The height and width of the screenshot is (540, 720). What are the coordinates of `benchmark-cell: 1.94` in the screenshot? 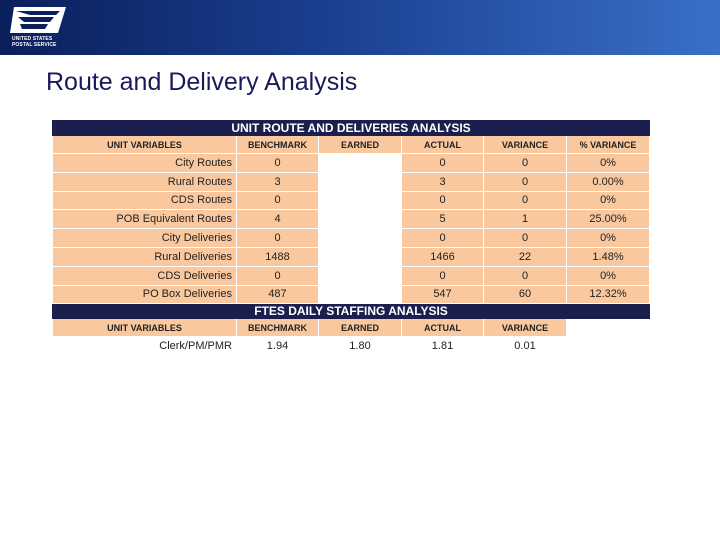 It's located at (277, 346).